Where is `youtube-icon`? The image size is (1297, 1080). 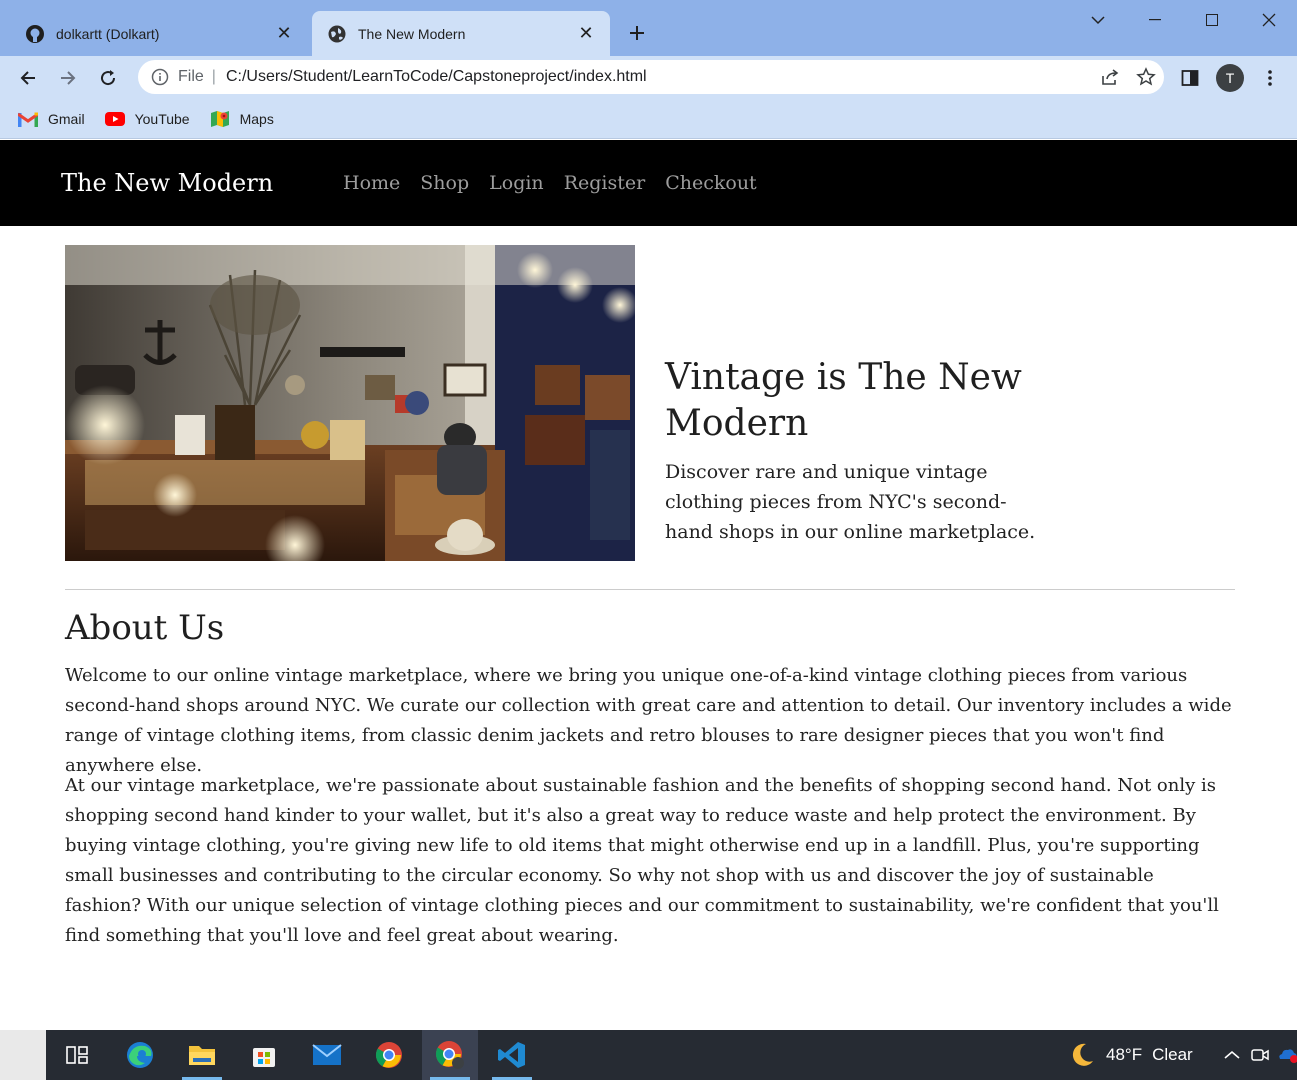 youtube-icon is located at coordinates (114, 119).